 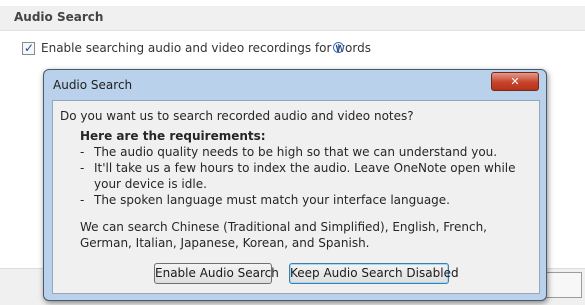 I want to click on checkmark-icon: ✓, so click(x=29, y=48).